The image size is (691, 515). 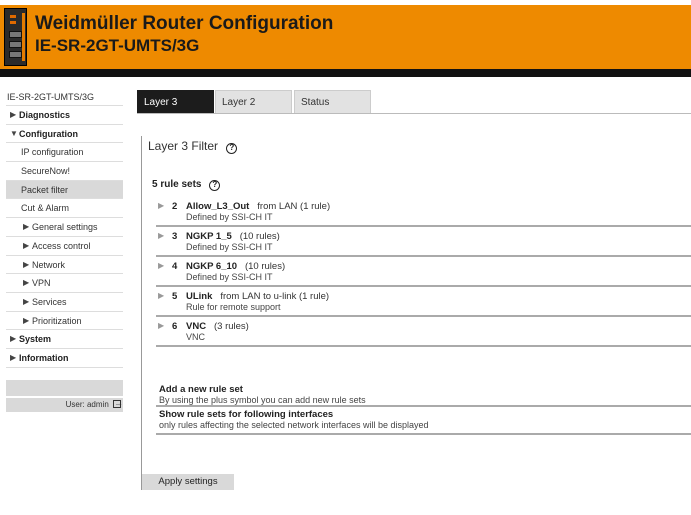 I want to click on tab-bar: Layer 3 Layer 2 Status, so click(x=414, y=102).